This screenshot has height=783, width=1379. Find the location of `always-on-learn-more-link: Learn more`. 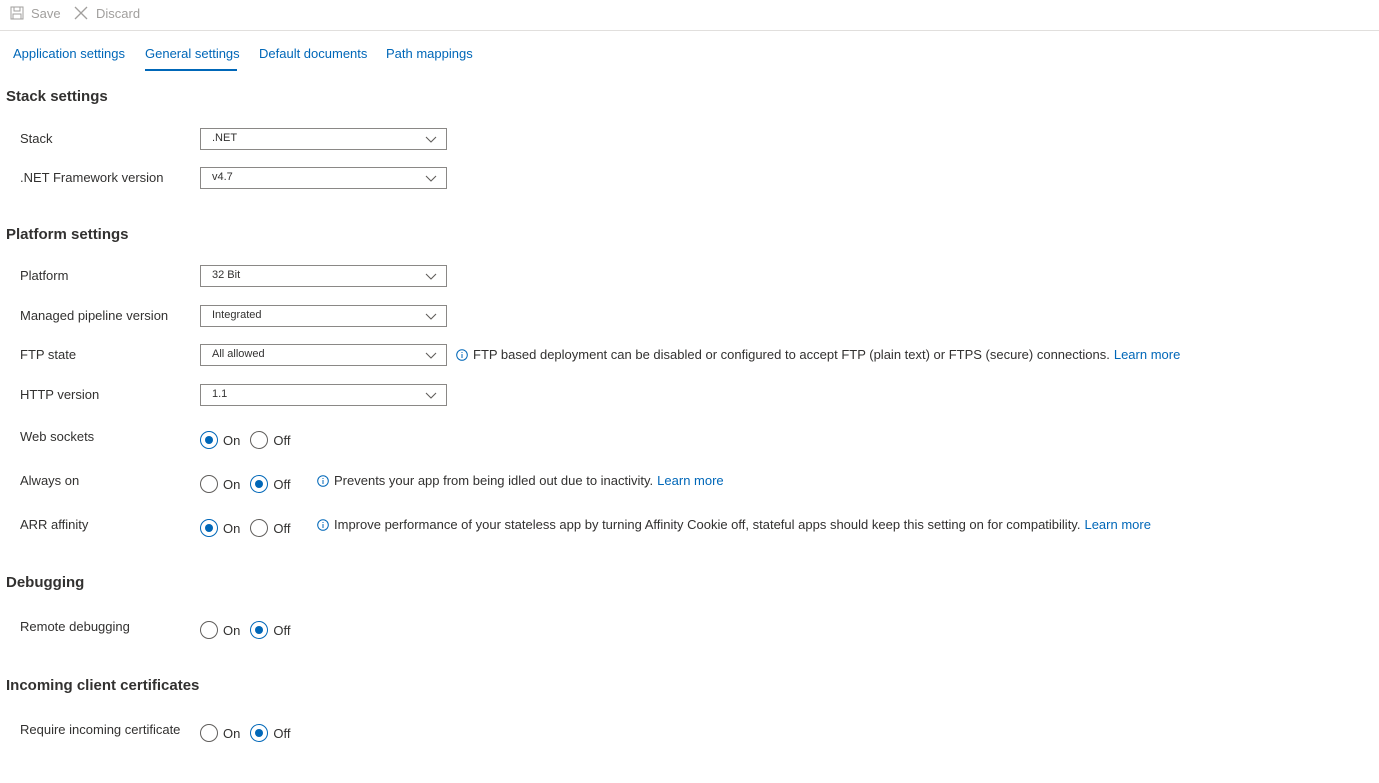

always-on-learn-more-link: Learn more is located at coordinates (690, 480).